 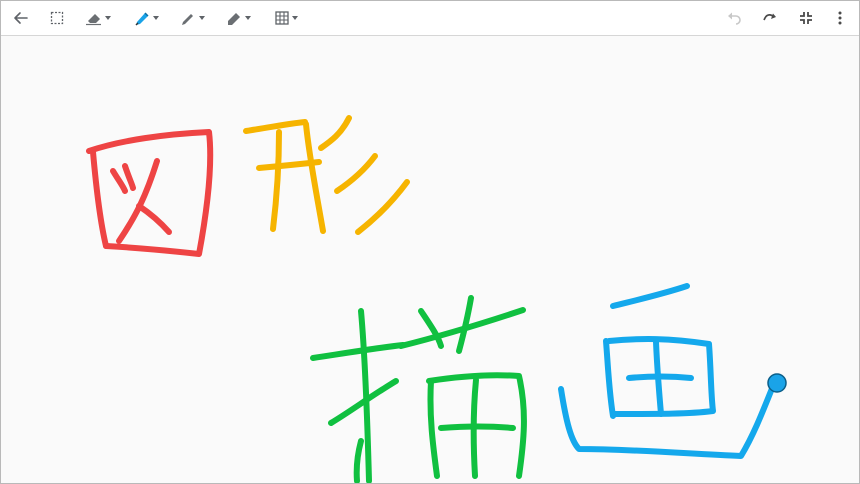 What do you see at coordinates (142, 19) in the screenshot?
I see `highlighter-icon` at bounding box center [142, 19].